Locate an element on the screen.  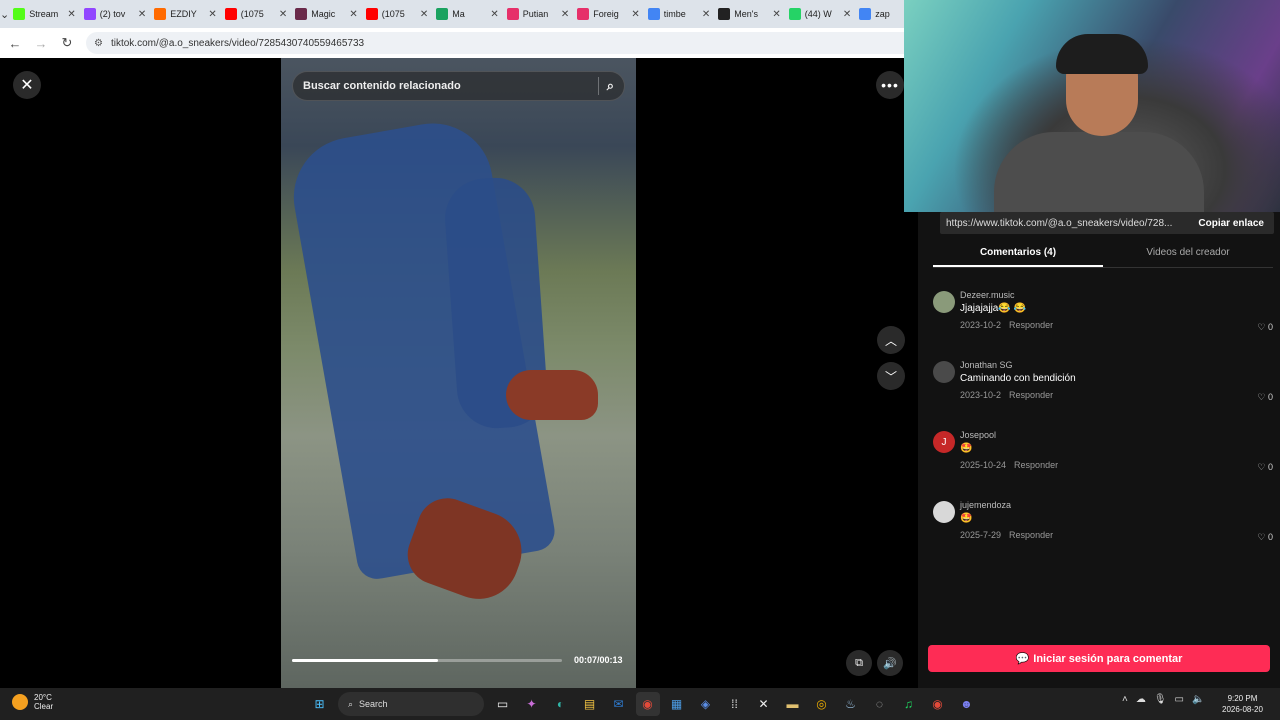
browser-tab: Putian ✕ is located at coordinates (538, 14).